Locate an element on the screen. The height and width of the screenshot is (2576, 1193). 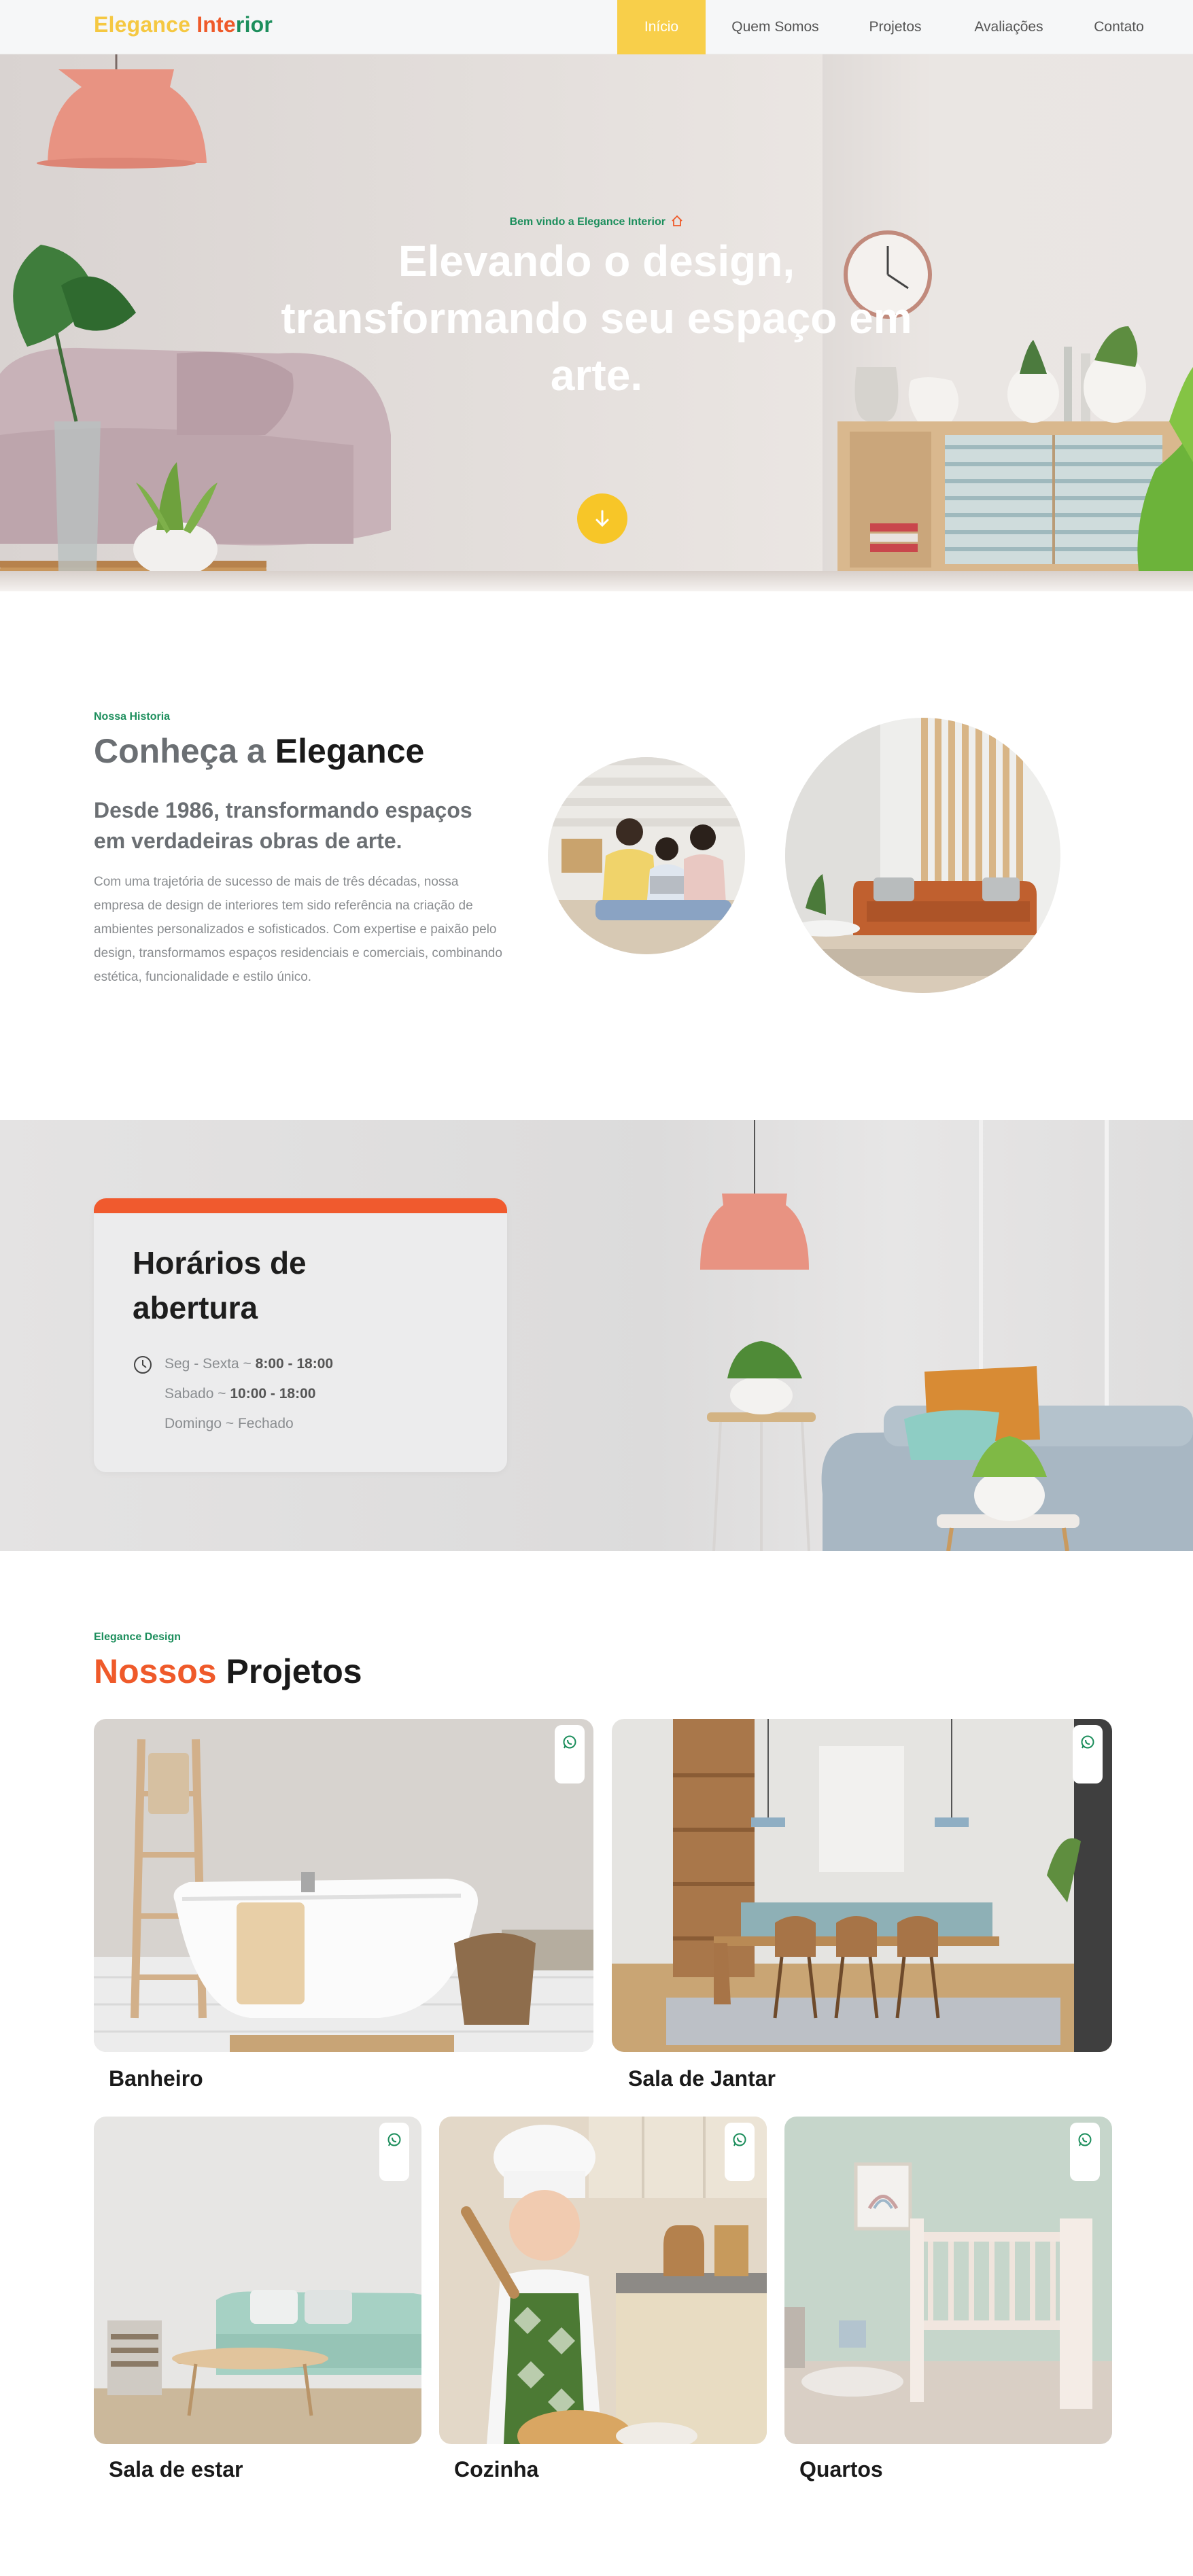
project-label-quartos: Quartos is located at coordinates (841, 2469).